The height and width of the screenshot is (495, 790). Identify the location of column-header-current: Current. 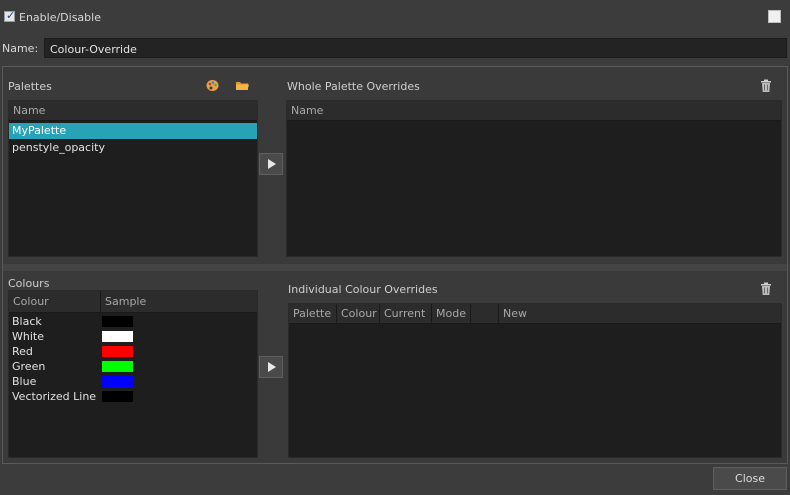
(406, 314).